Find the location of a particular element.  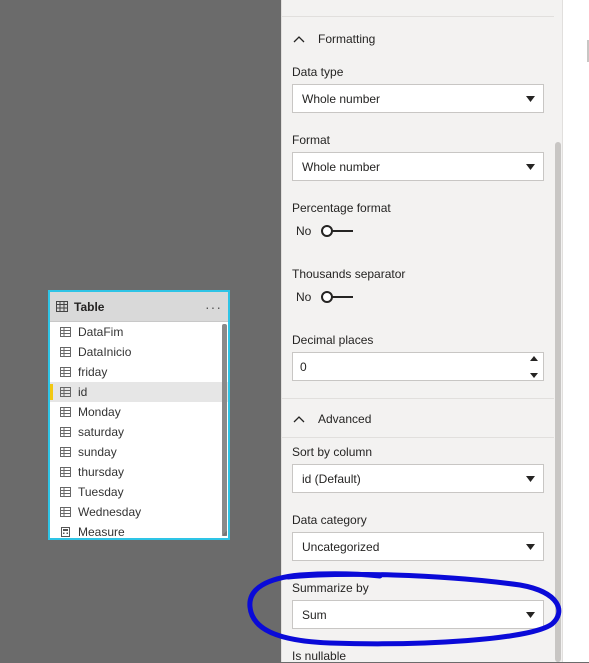

field-row-monday: Monday is located at coordinates (139, 412).